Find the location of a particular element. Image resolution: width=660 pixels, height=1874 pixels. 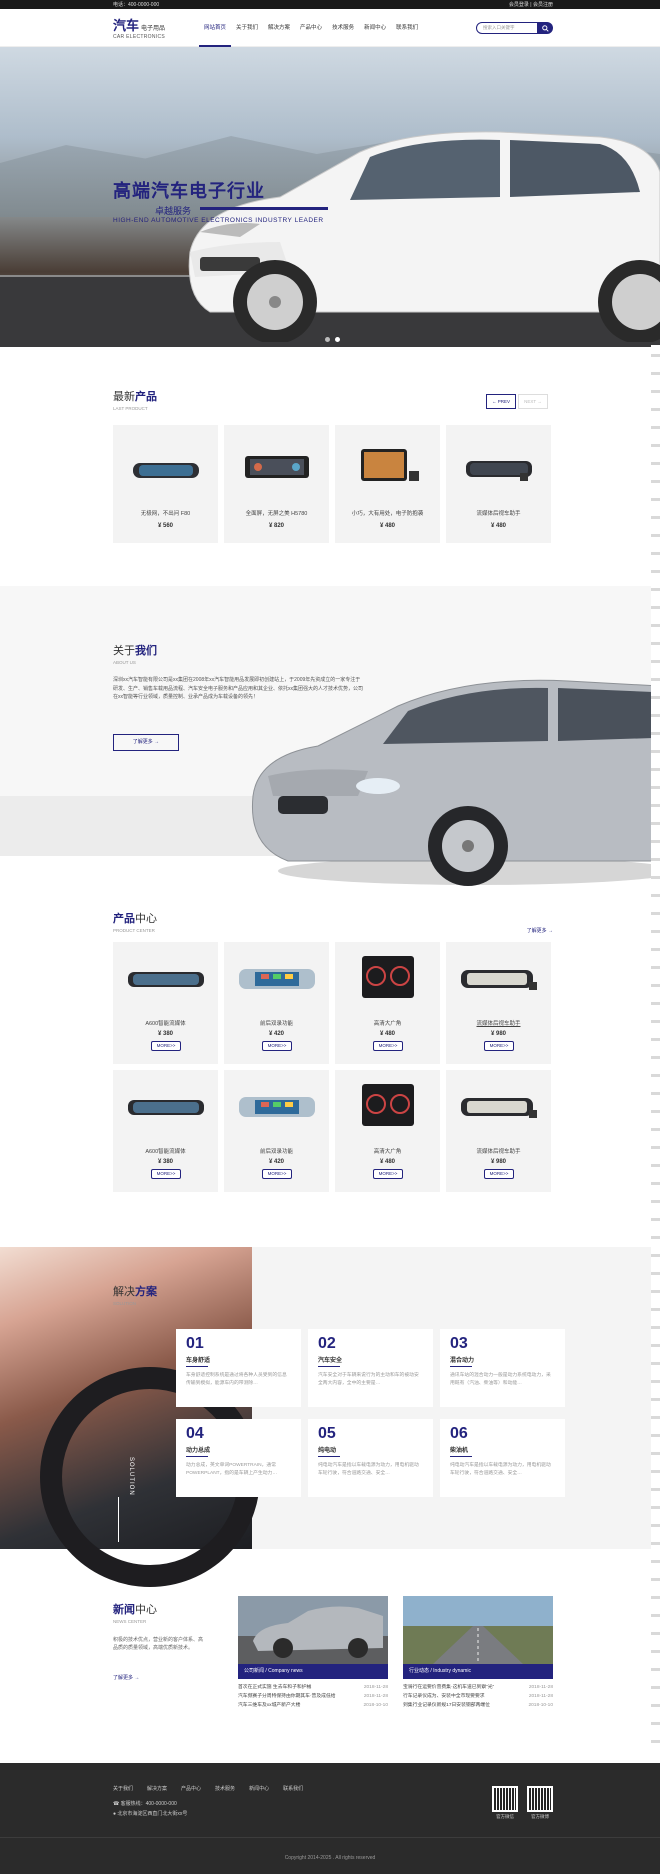

footer-link: 联系我们 is located at coordinates (293, 1788).